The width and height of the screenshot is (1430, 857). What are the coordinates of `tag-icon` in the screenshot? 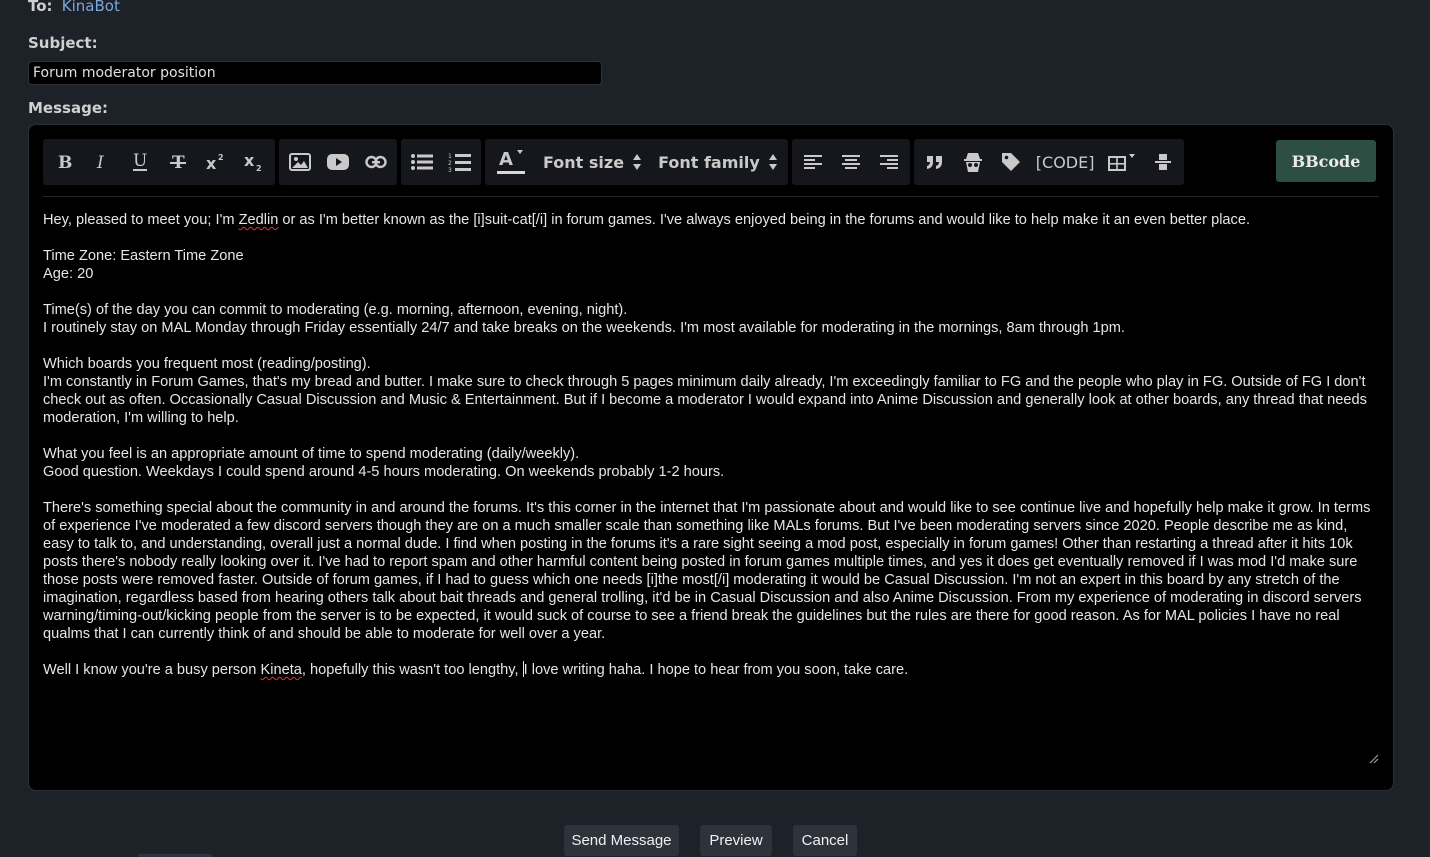 It's located at (1011, 162).